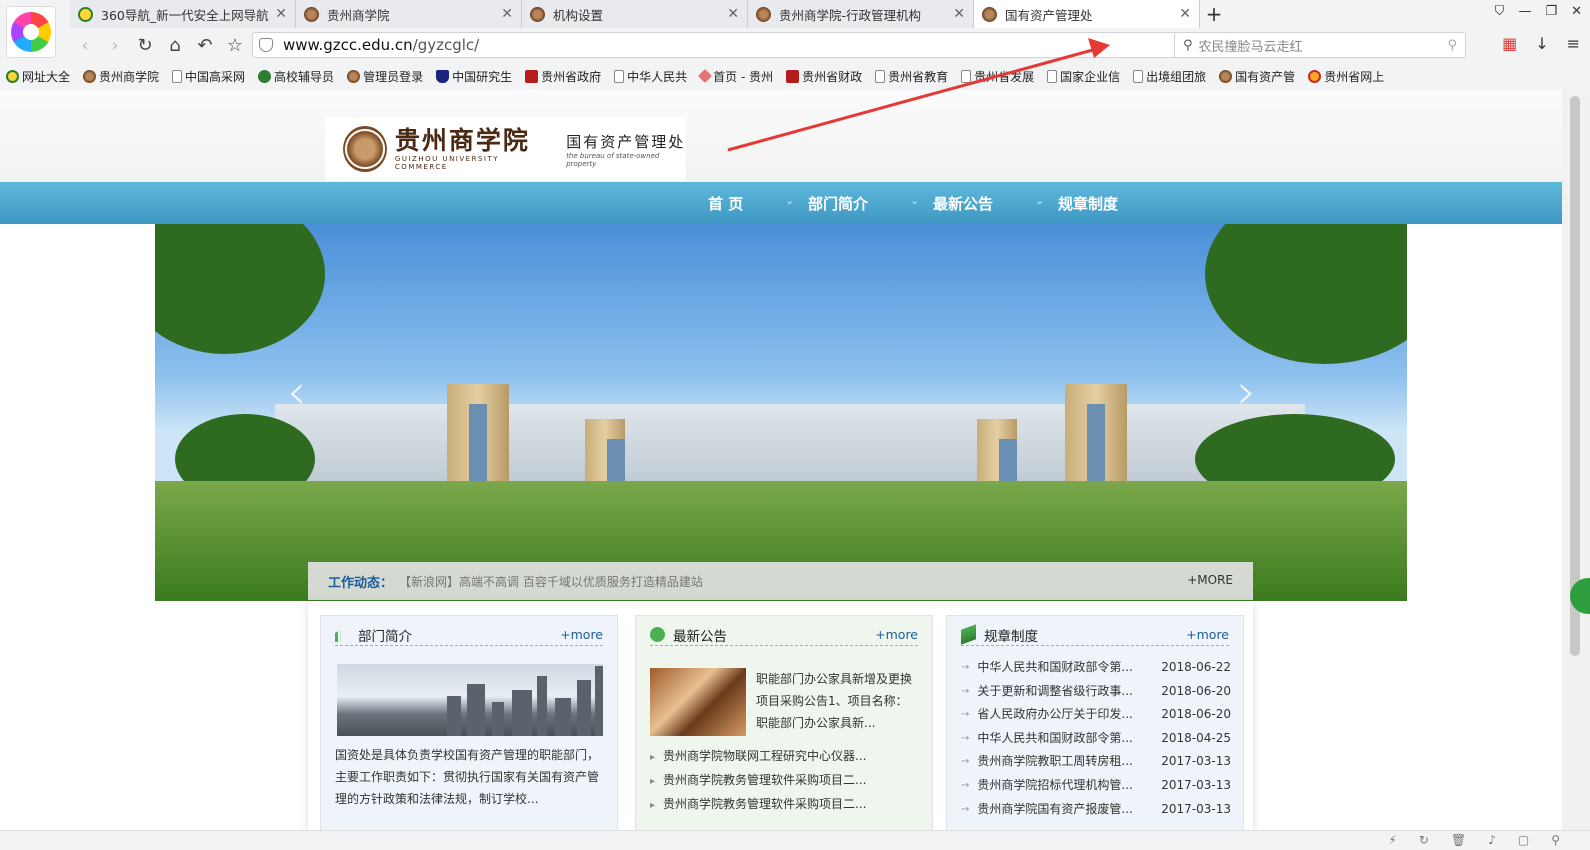  Describe the element at coordinates (385, 76) in the screenshot. I see `bookmark-item: 管理员登录` at that location.